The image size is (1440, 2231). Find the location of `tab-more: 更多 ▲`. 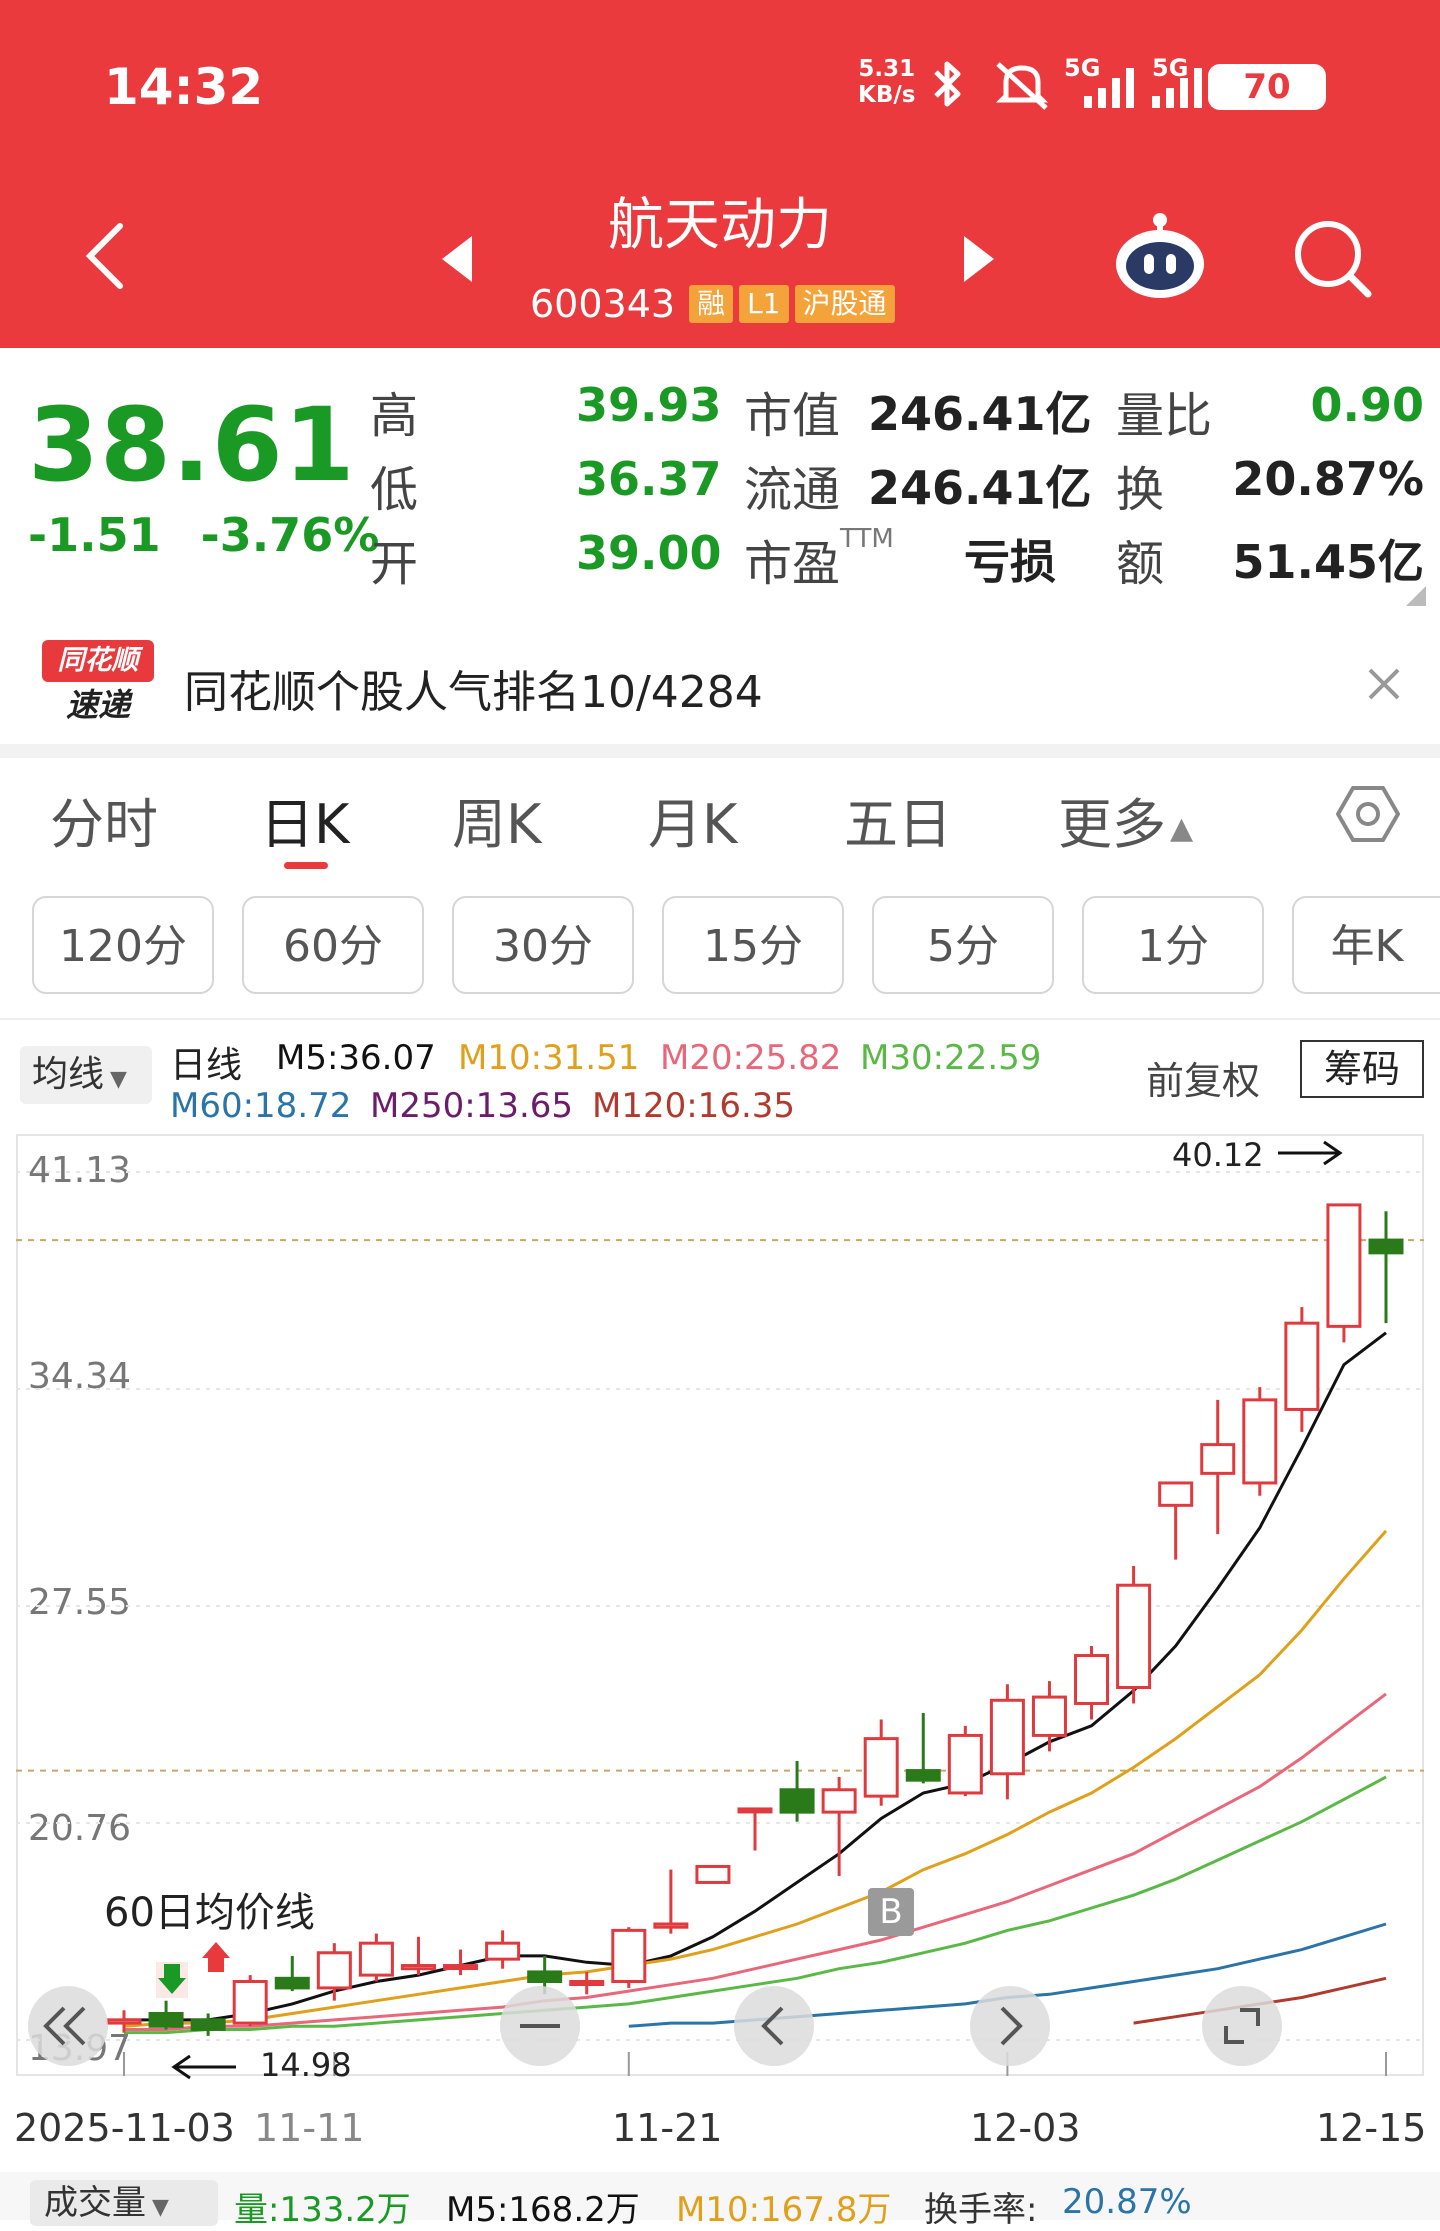

tab-more: 更多 ▲ is located at coordinates (1125, 819).